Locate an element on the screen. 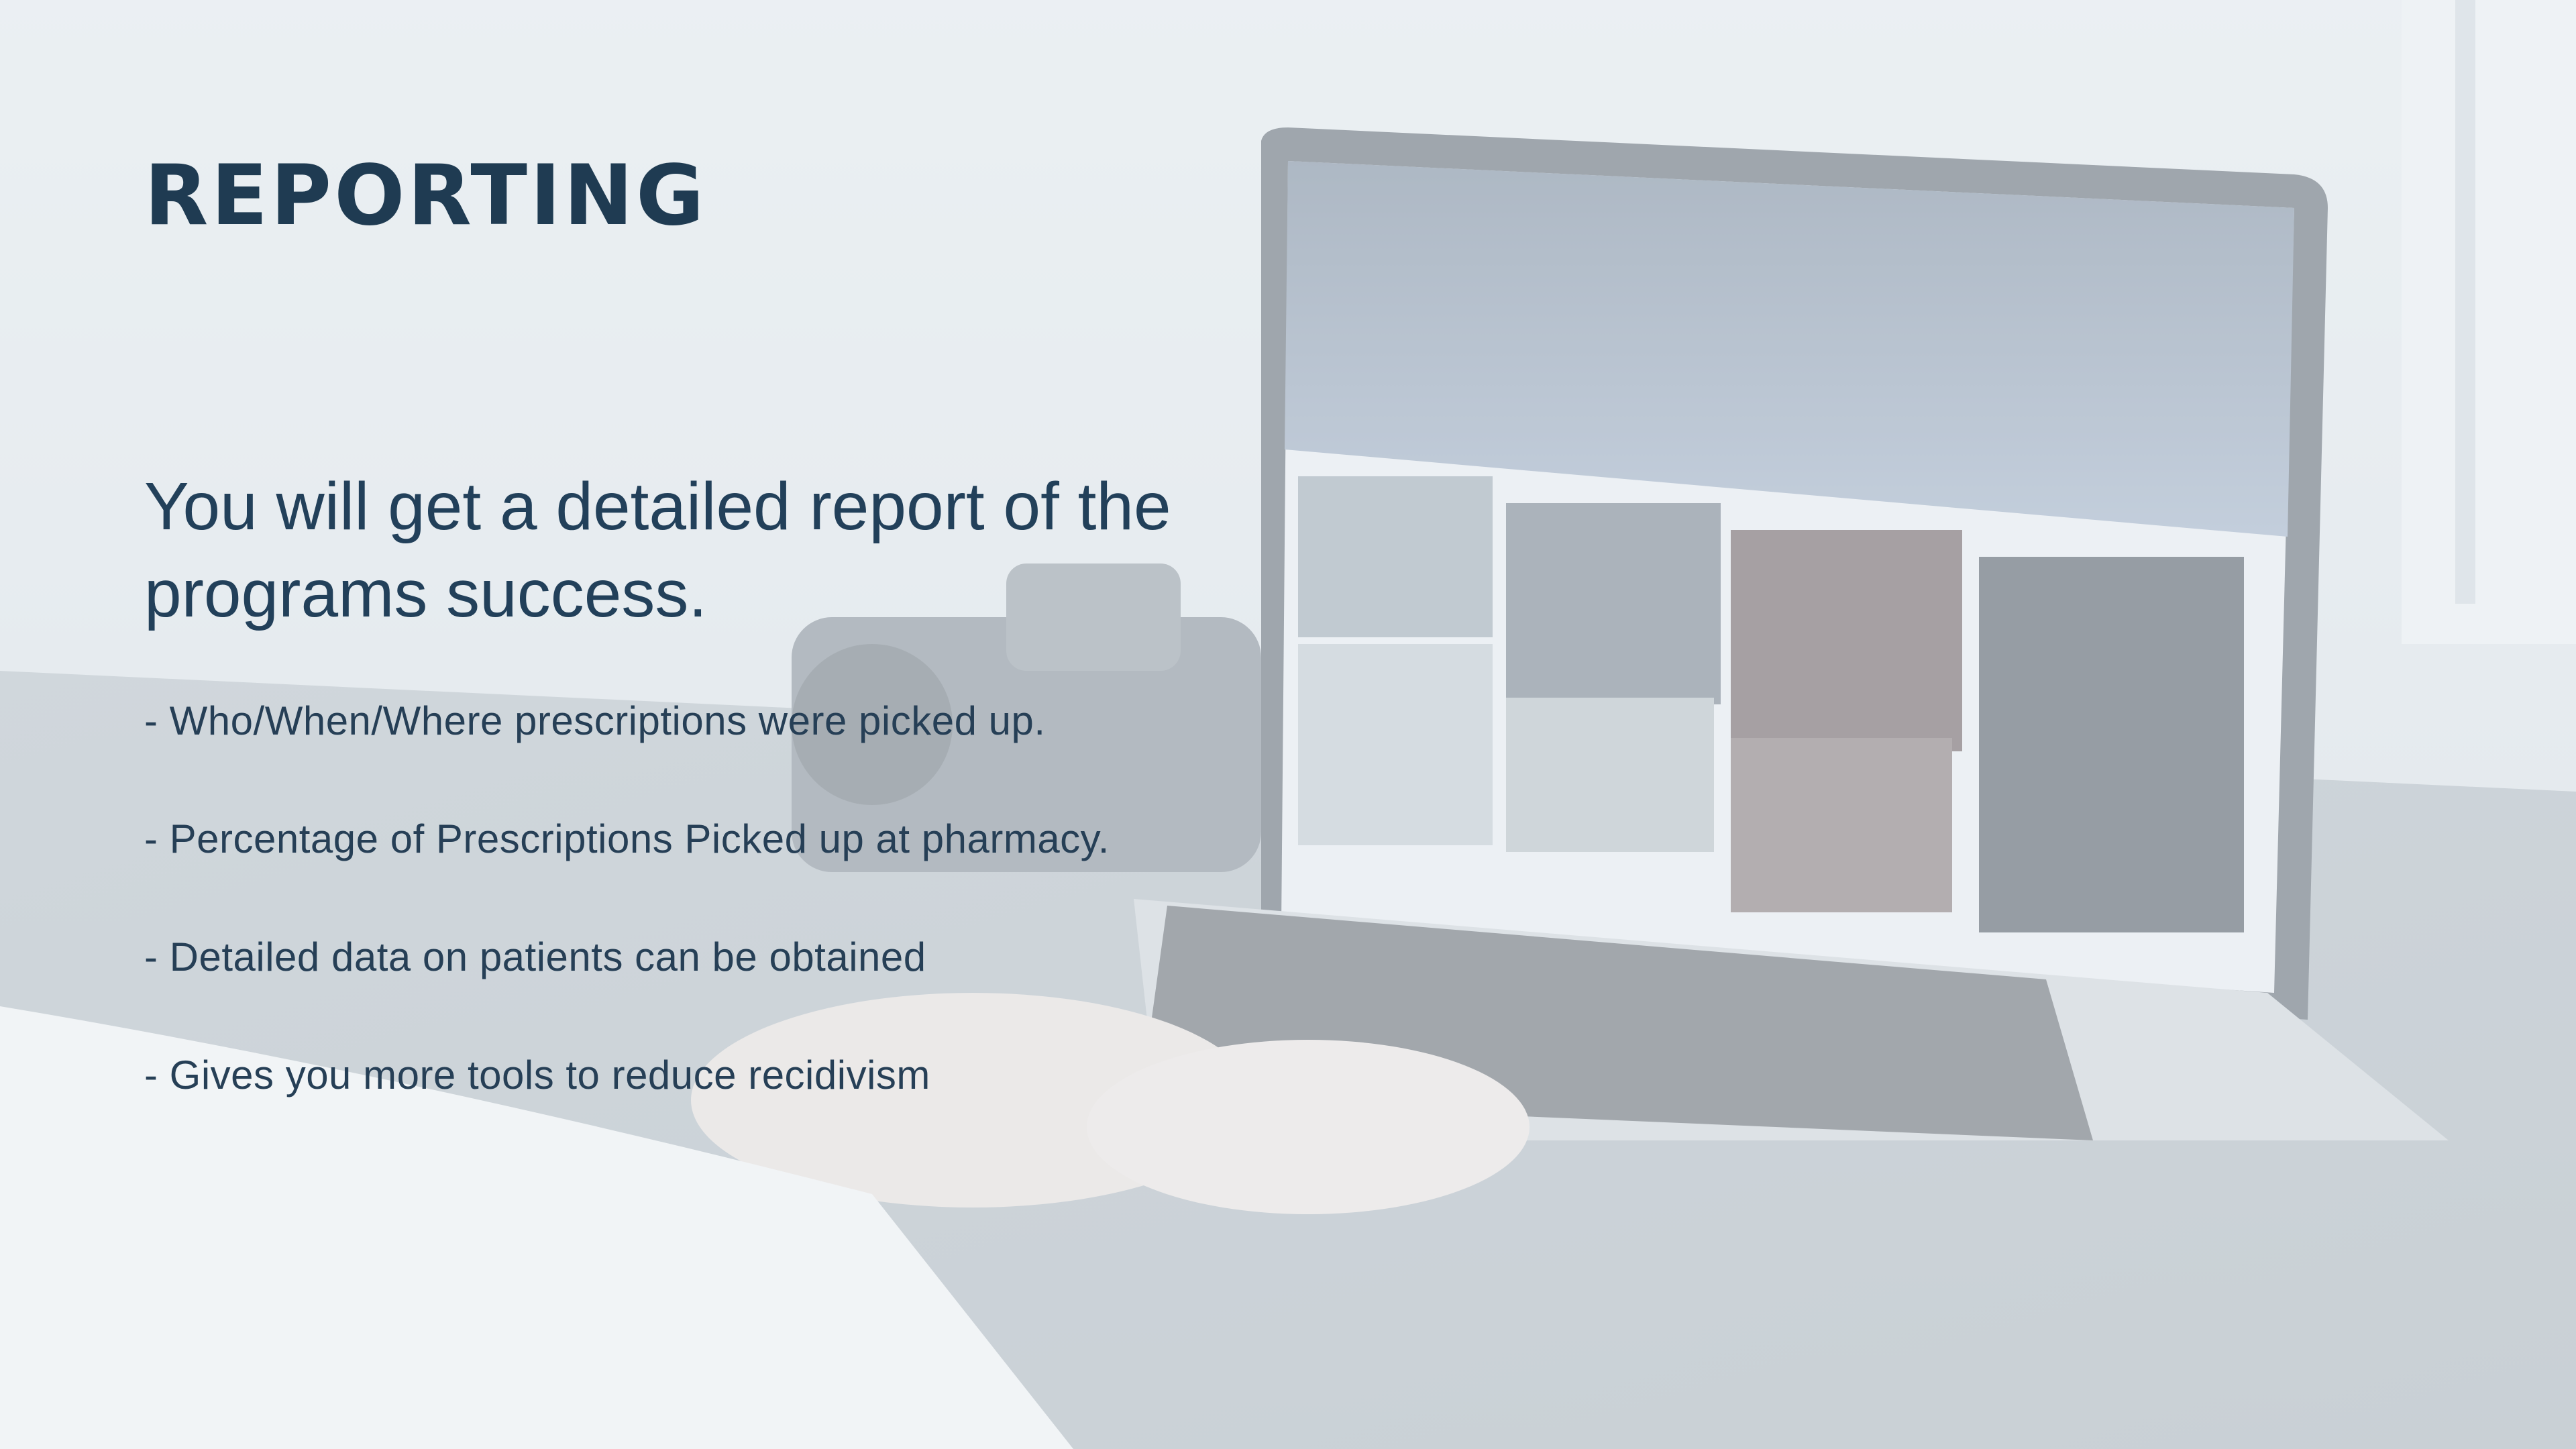 This screenshot has height=1449, width=2576. slide-title: REPORTING is located at coordinates (425, 196).